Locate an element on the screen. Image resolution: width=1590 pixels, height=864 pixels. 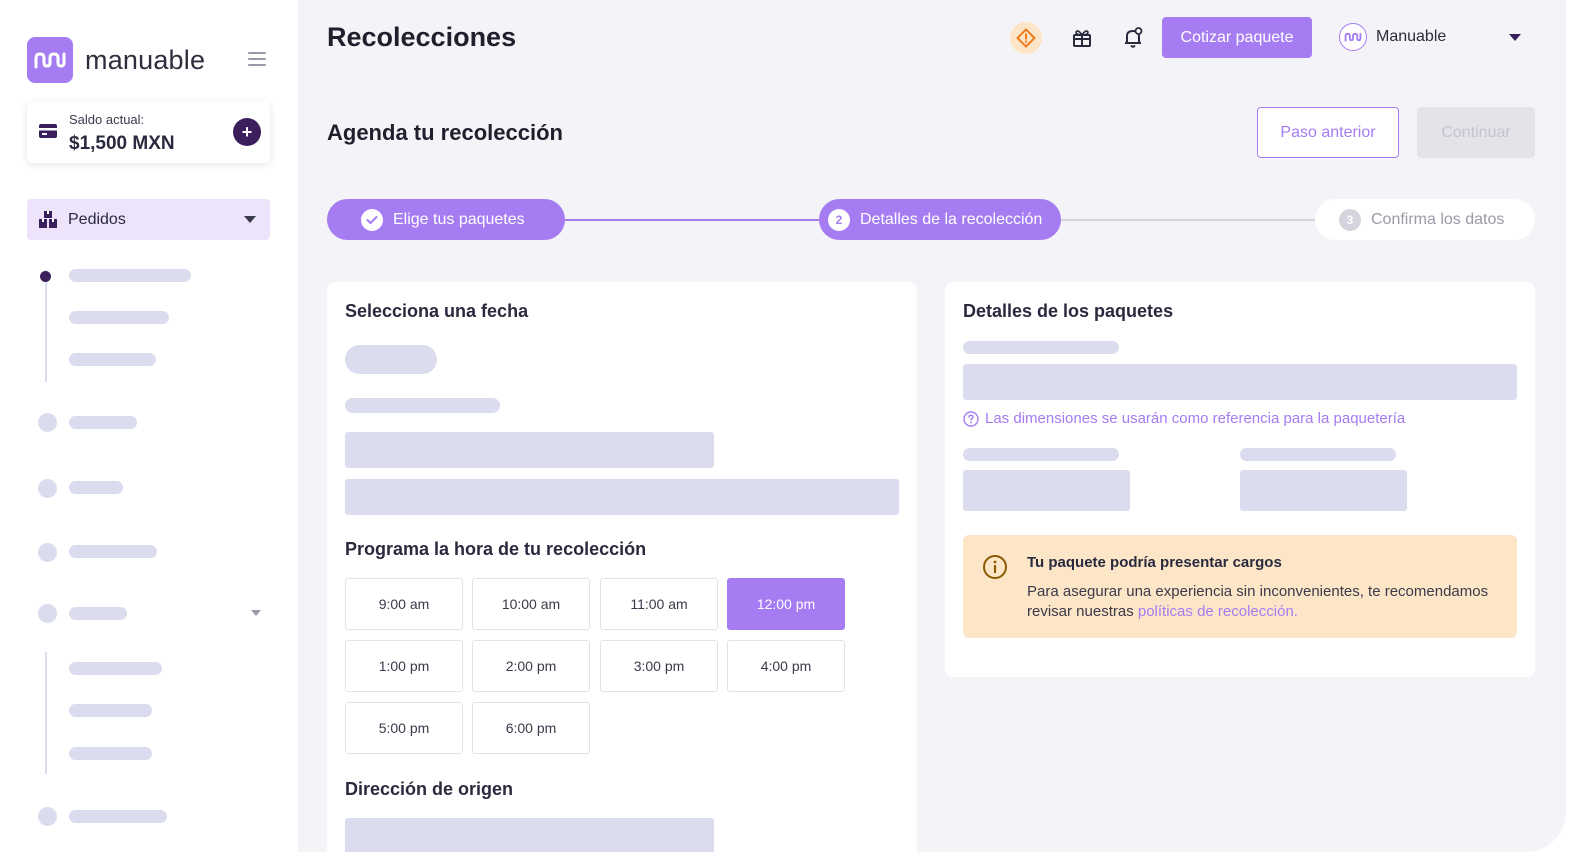
time-slot-button: 5:00 pm is located at coordinates (404, 728).